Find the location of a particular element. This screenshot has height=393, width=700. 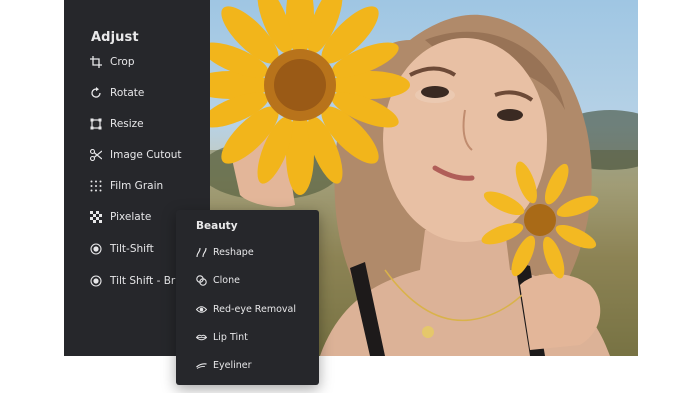

film-grain-icon is located at coordinates (96, 186).